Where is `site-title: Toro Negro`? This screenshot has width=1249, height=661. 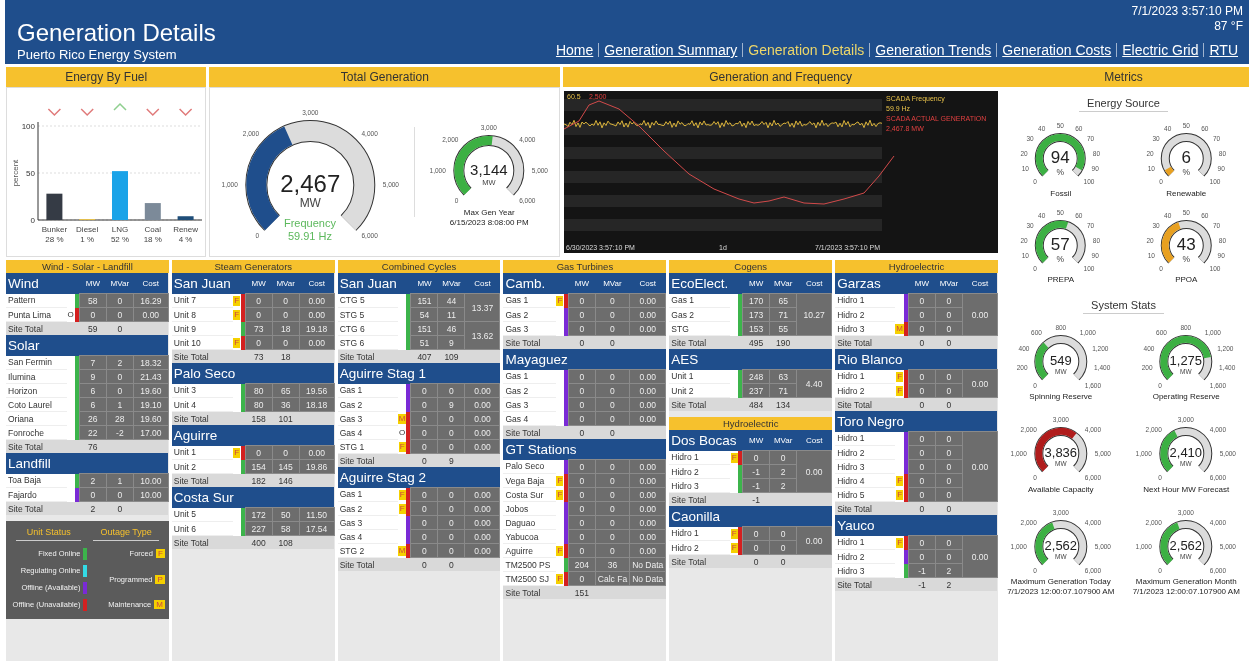
site-title: Toro Negro is located at coordinates (916, 421).